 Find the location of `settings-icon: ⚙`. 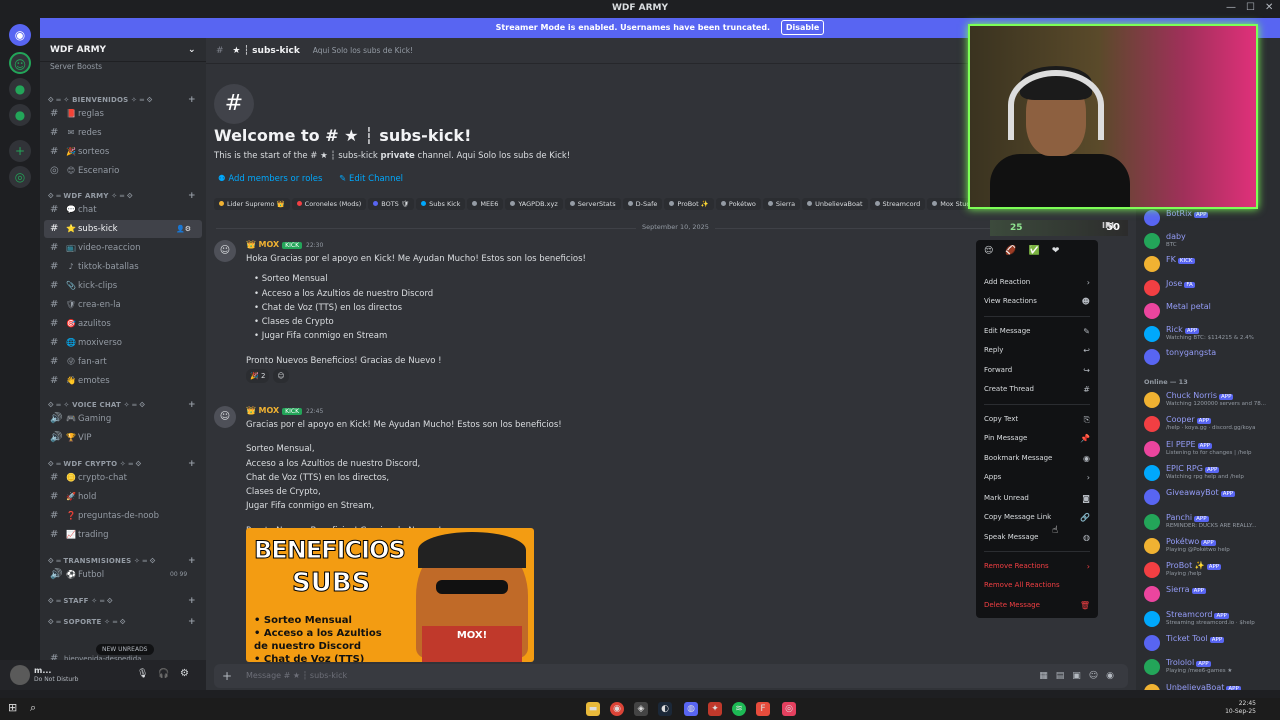

settings-icon: ⚙ is located at coordinates (184, 673).